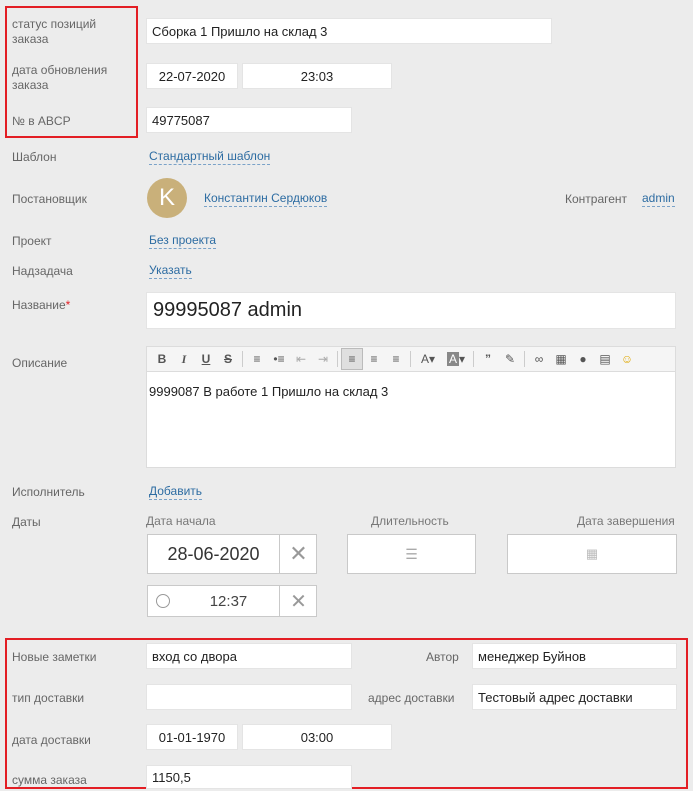 The image size is (693, 791). I want to click on abcp-input: 49775087, so click(249, 120).